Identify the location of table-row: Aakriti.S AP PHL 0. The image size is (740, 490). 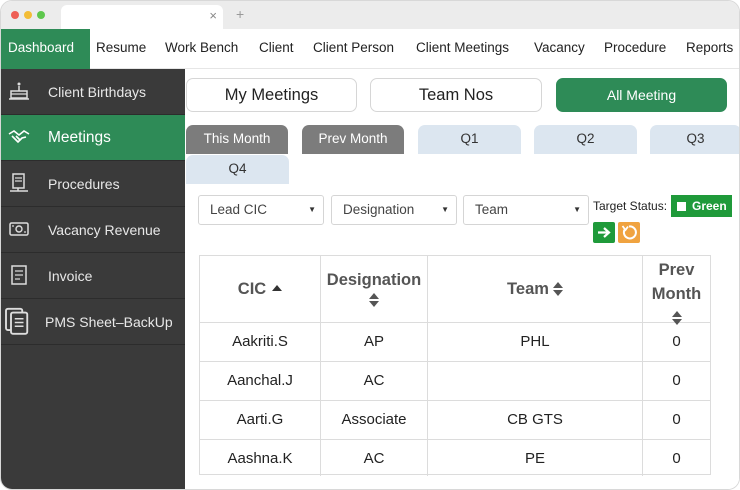
(455, 342).